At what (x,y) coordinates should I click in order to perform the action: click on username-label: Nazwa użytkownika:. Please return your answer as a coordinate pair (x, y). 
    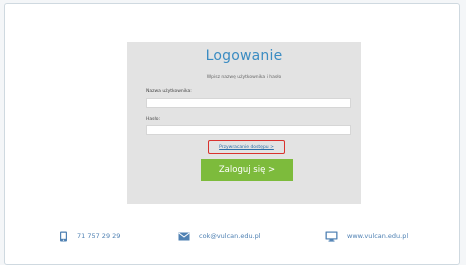
    Looking at the image, I should click on (169, 91).